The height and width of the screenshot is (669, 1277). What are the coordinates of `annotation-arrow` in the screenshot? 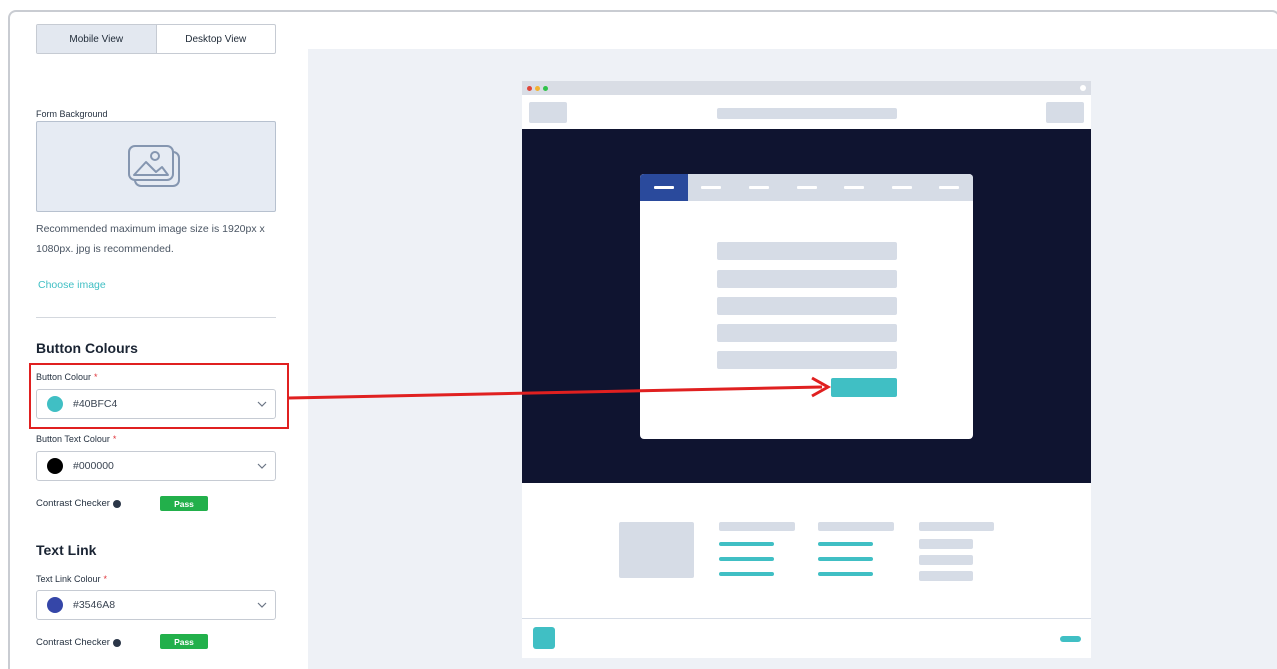 It's located at (560, 388).